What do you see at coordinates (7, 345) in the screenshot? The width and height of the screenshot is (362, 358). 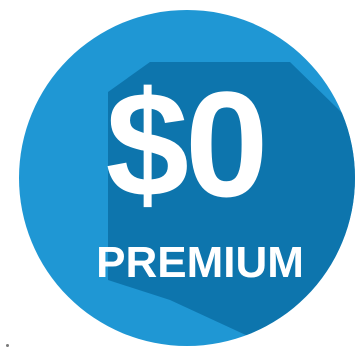 I see `stray-dot` at bounding box center [7, 345].